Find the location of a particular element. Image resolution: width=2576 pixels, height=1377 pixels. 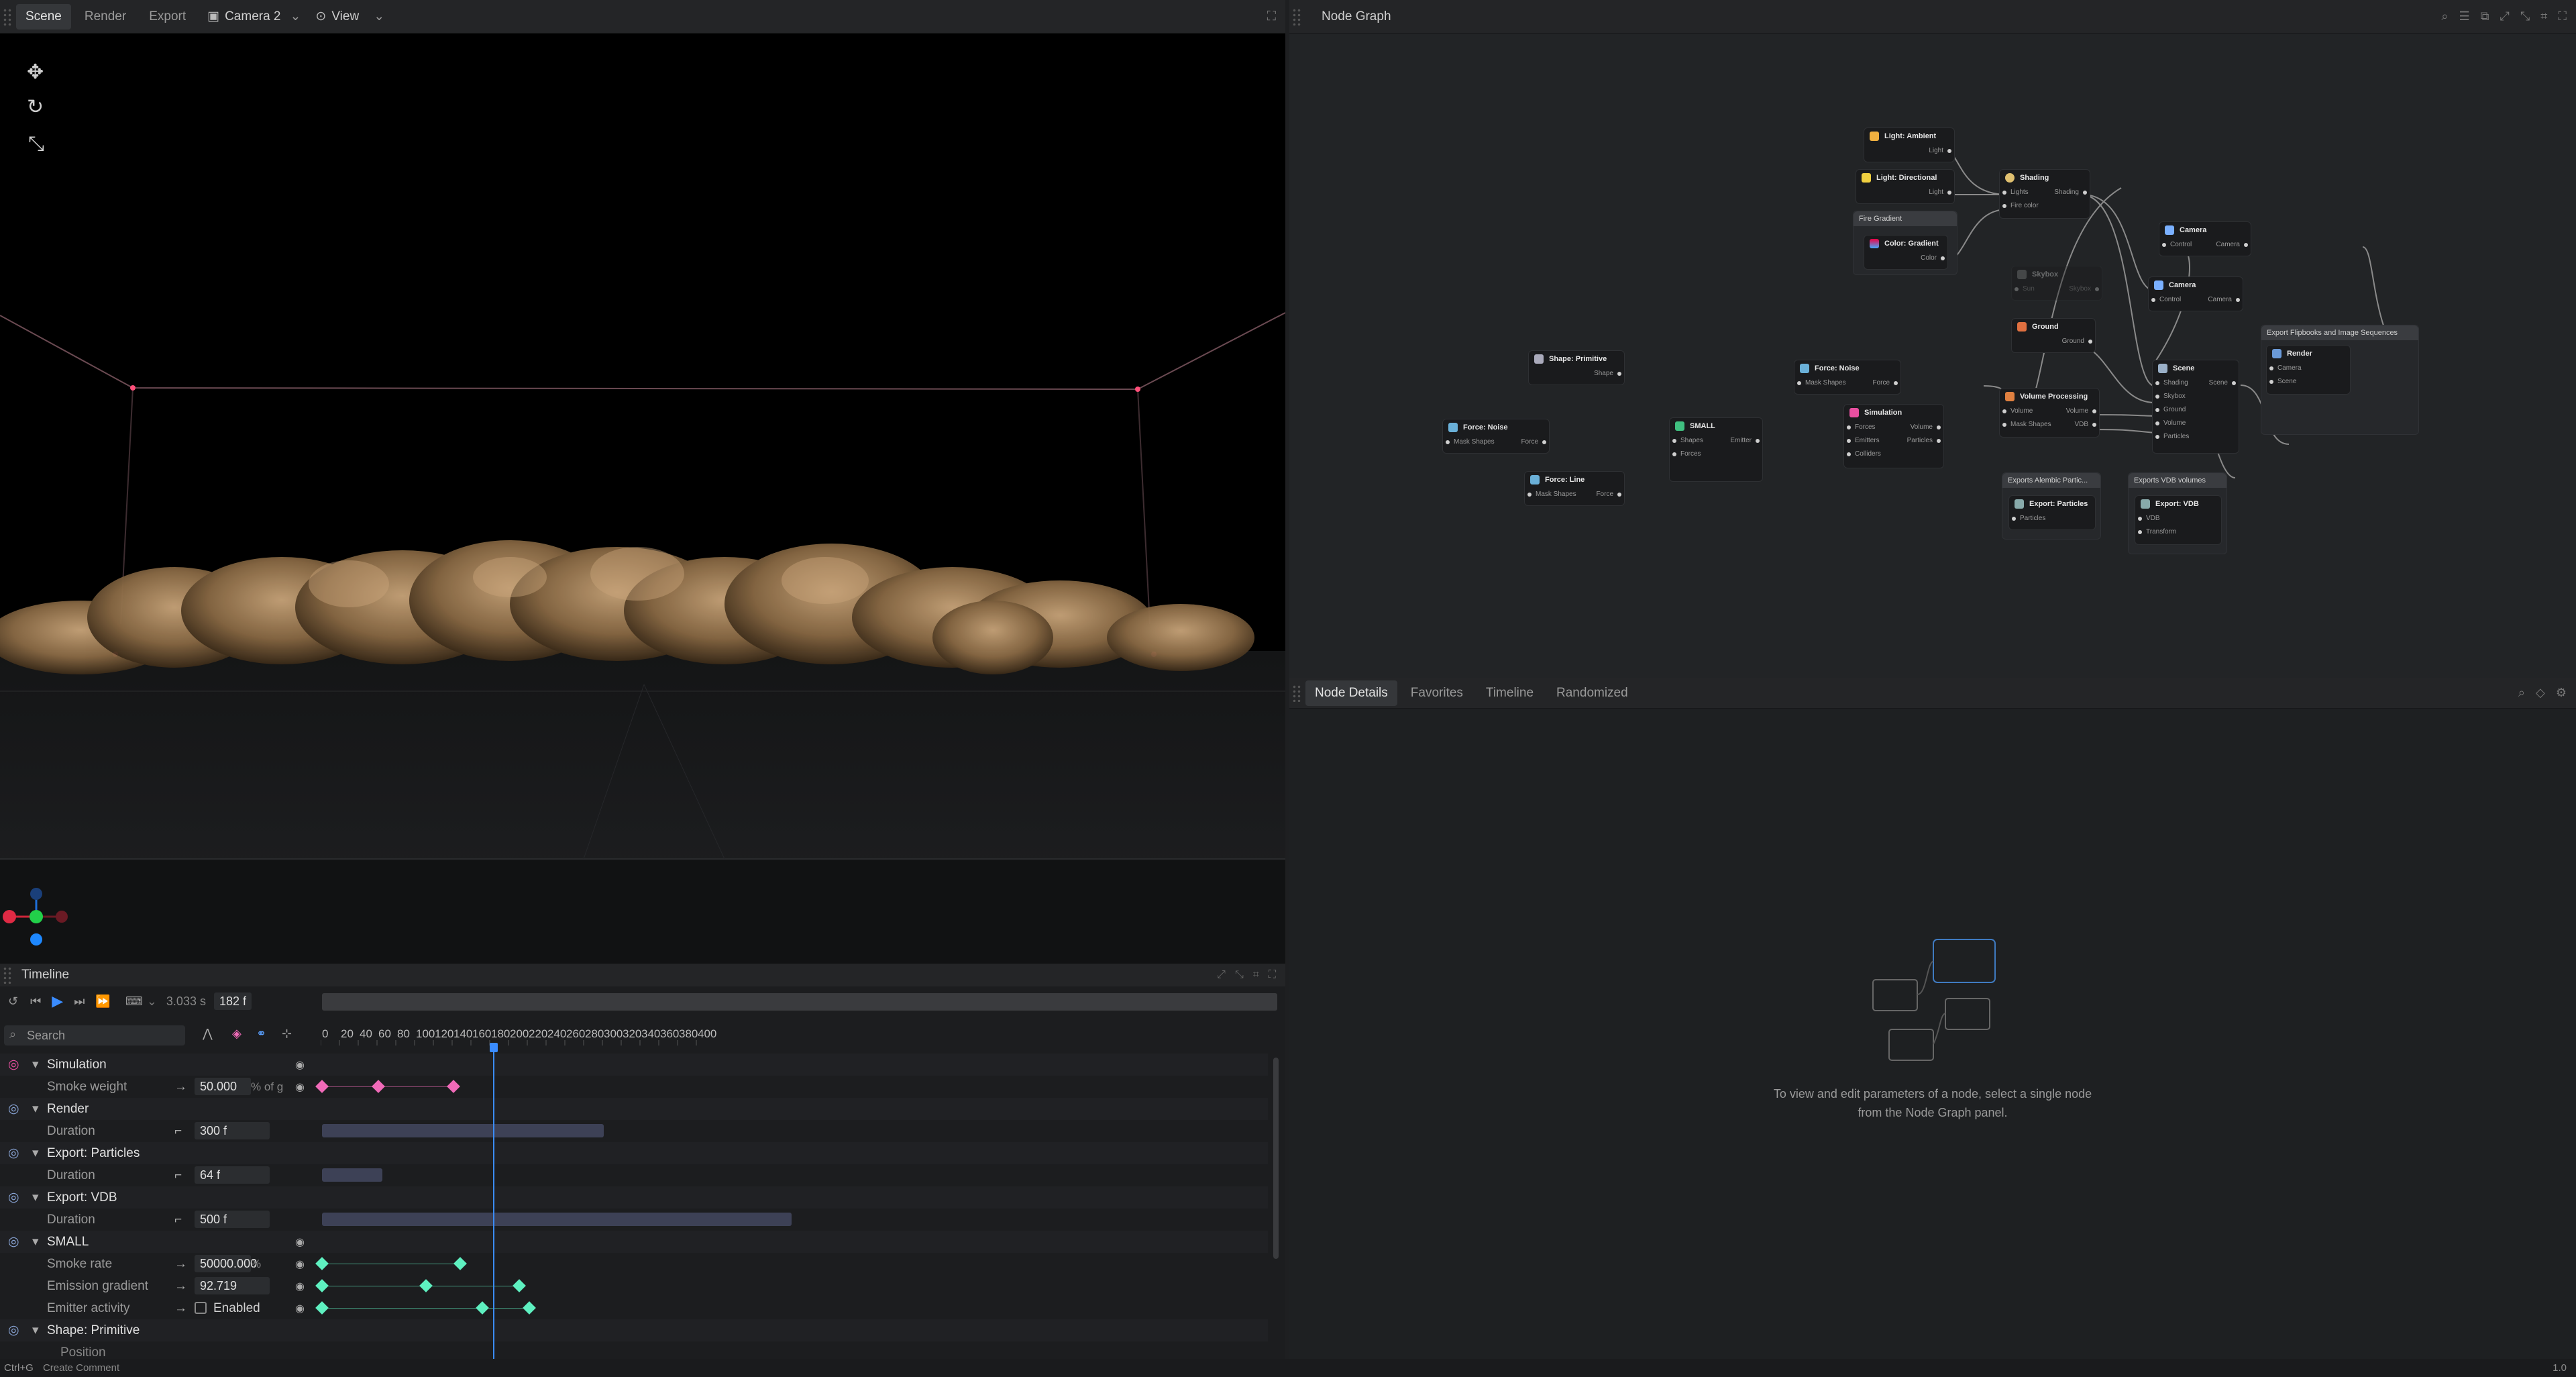

keyframe-tool-icon: ◈ is located at coordinates (236, 1034).